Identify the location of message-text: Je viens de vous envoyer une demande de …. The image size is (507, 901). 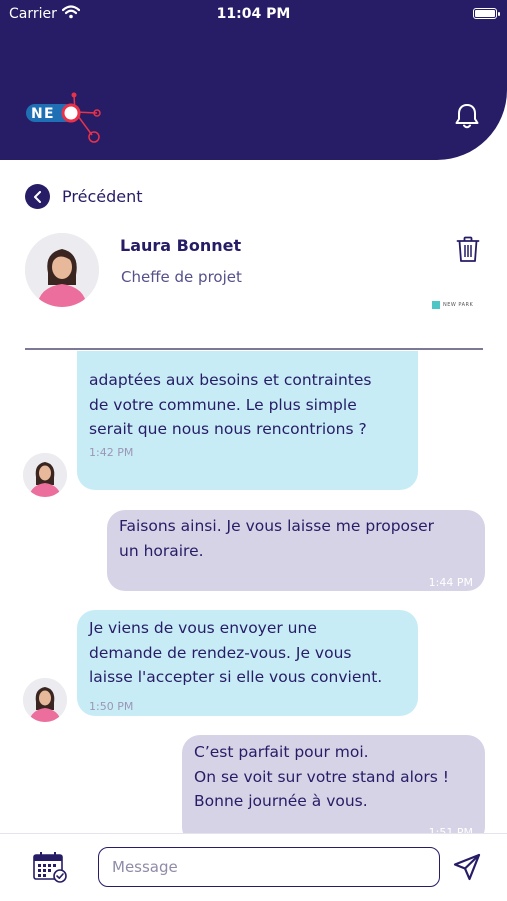
(236, 652).